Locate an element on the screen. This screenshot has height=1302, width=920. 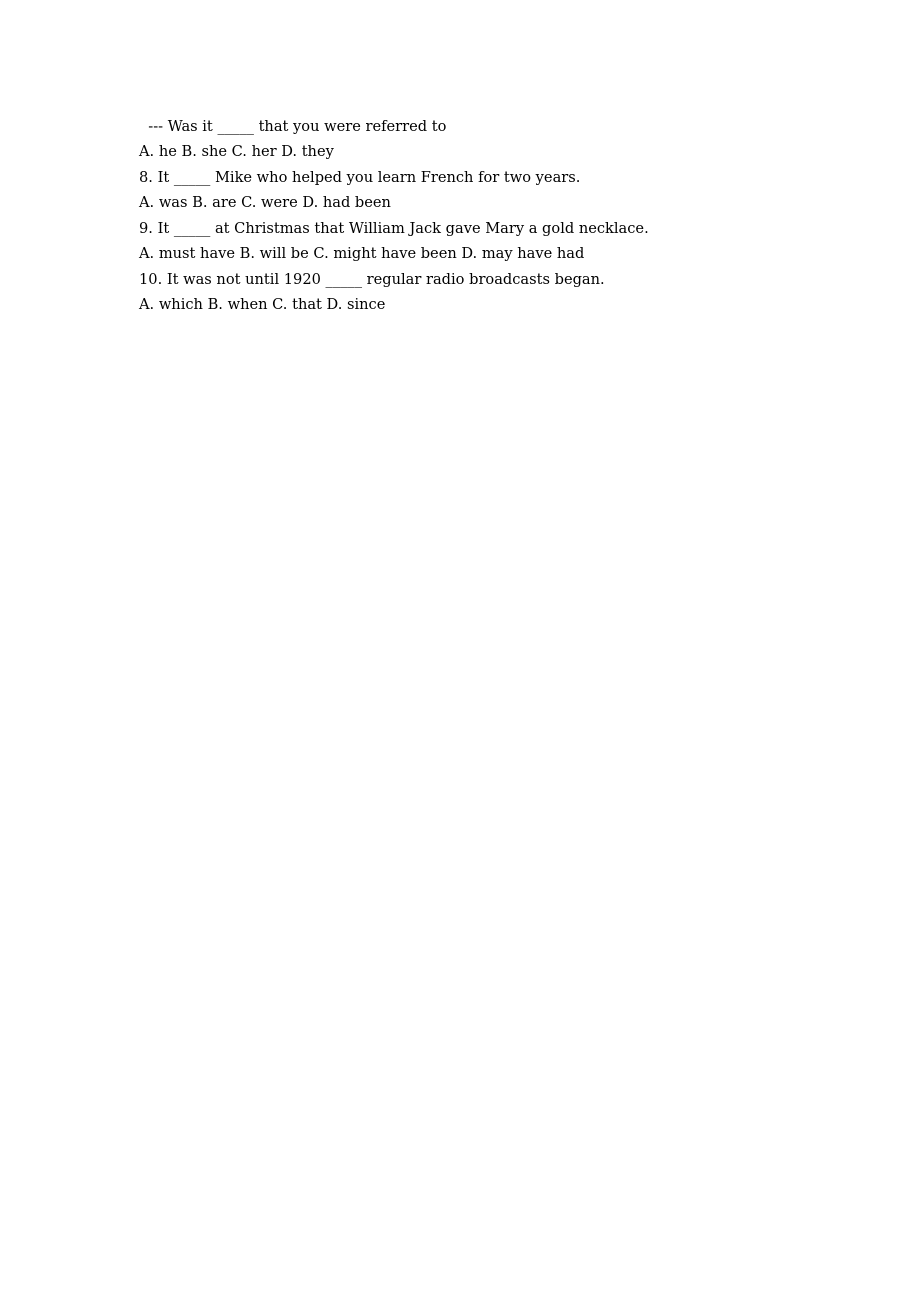
question-7-options: A. he B. she C. her D. they is located at coordinates (236, 151).